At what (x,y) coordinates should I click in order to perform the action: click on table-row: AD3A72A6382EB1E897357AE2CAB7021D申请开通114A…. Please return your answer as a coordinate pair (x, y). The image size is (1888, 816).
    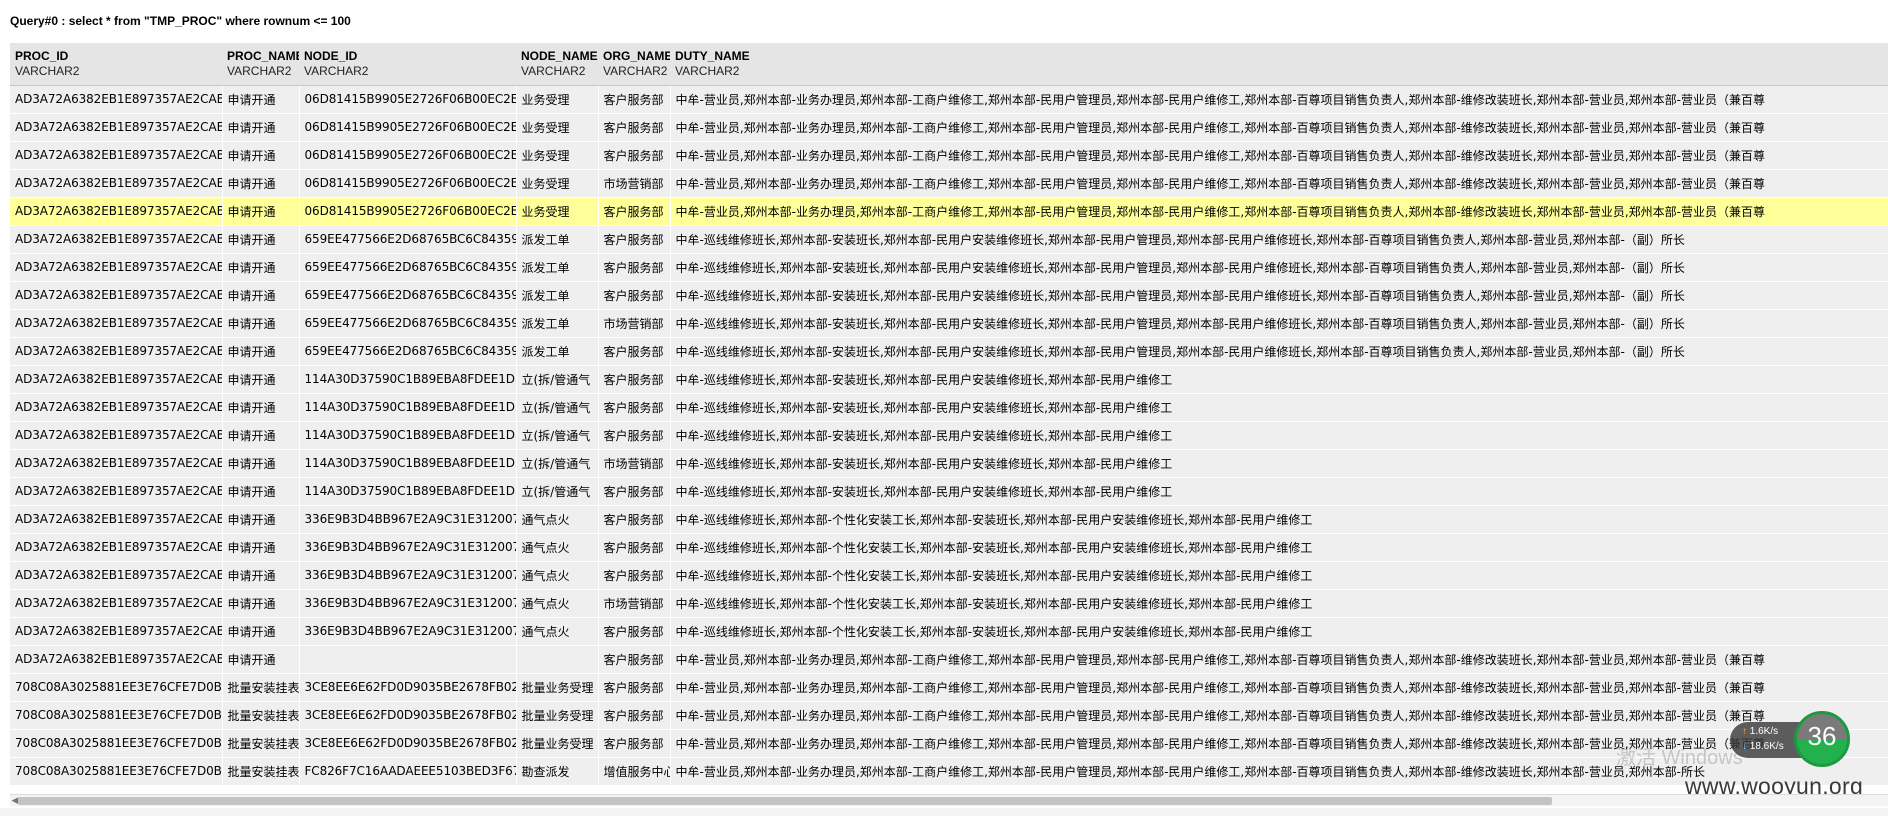
    Looking at the image, I should click on (949, 407).